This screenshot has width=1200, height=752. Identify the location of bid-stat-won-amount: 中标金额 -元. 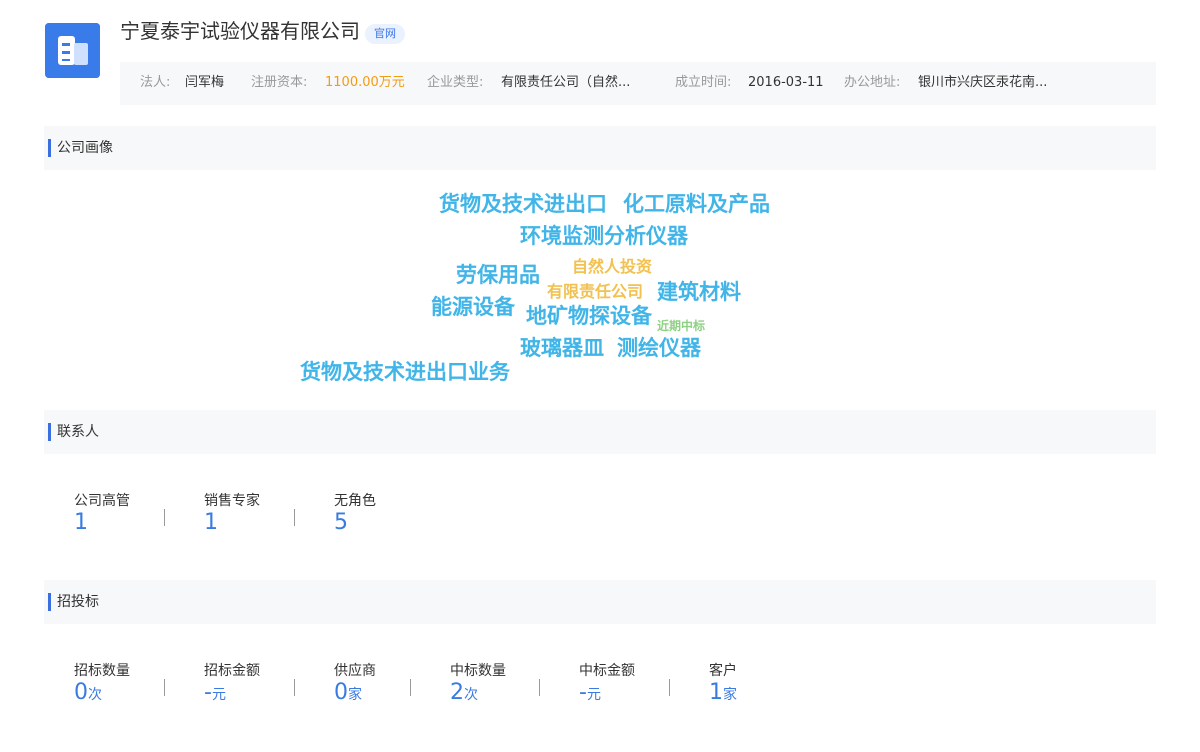
(607, 684).